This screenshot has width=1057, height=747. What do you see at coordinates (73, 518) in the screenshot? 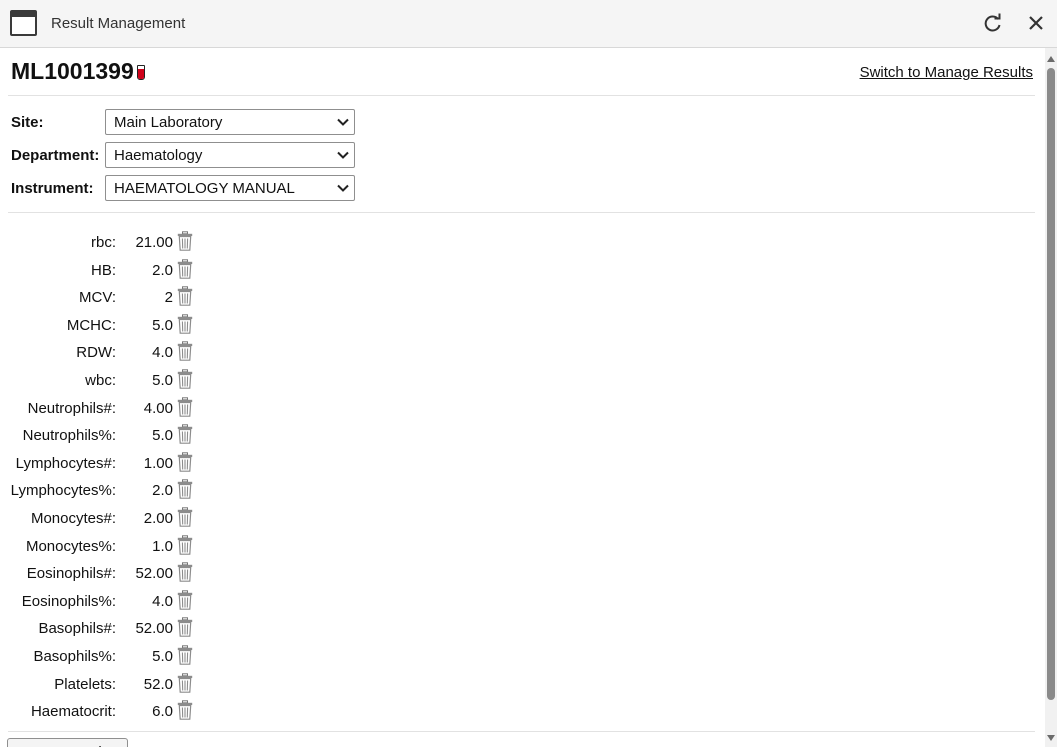
I see `result-label: Monocytes#:` at bounding box center [73, 518].